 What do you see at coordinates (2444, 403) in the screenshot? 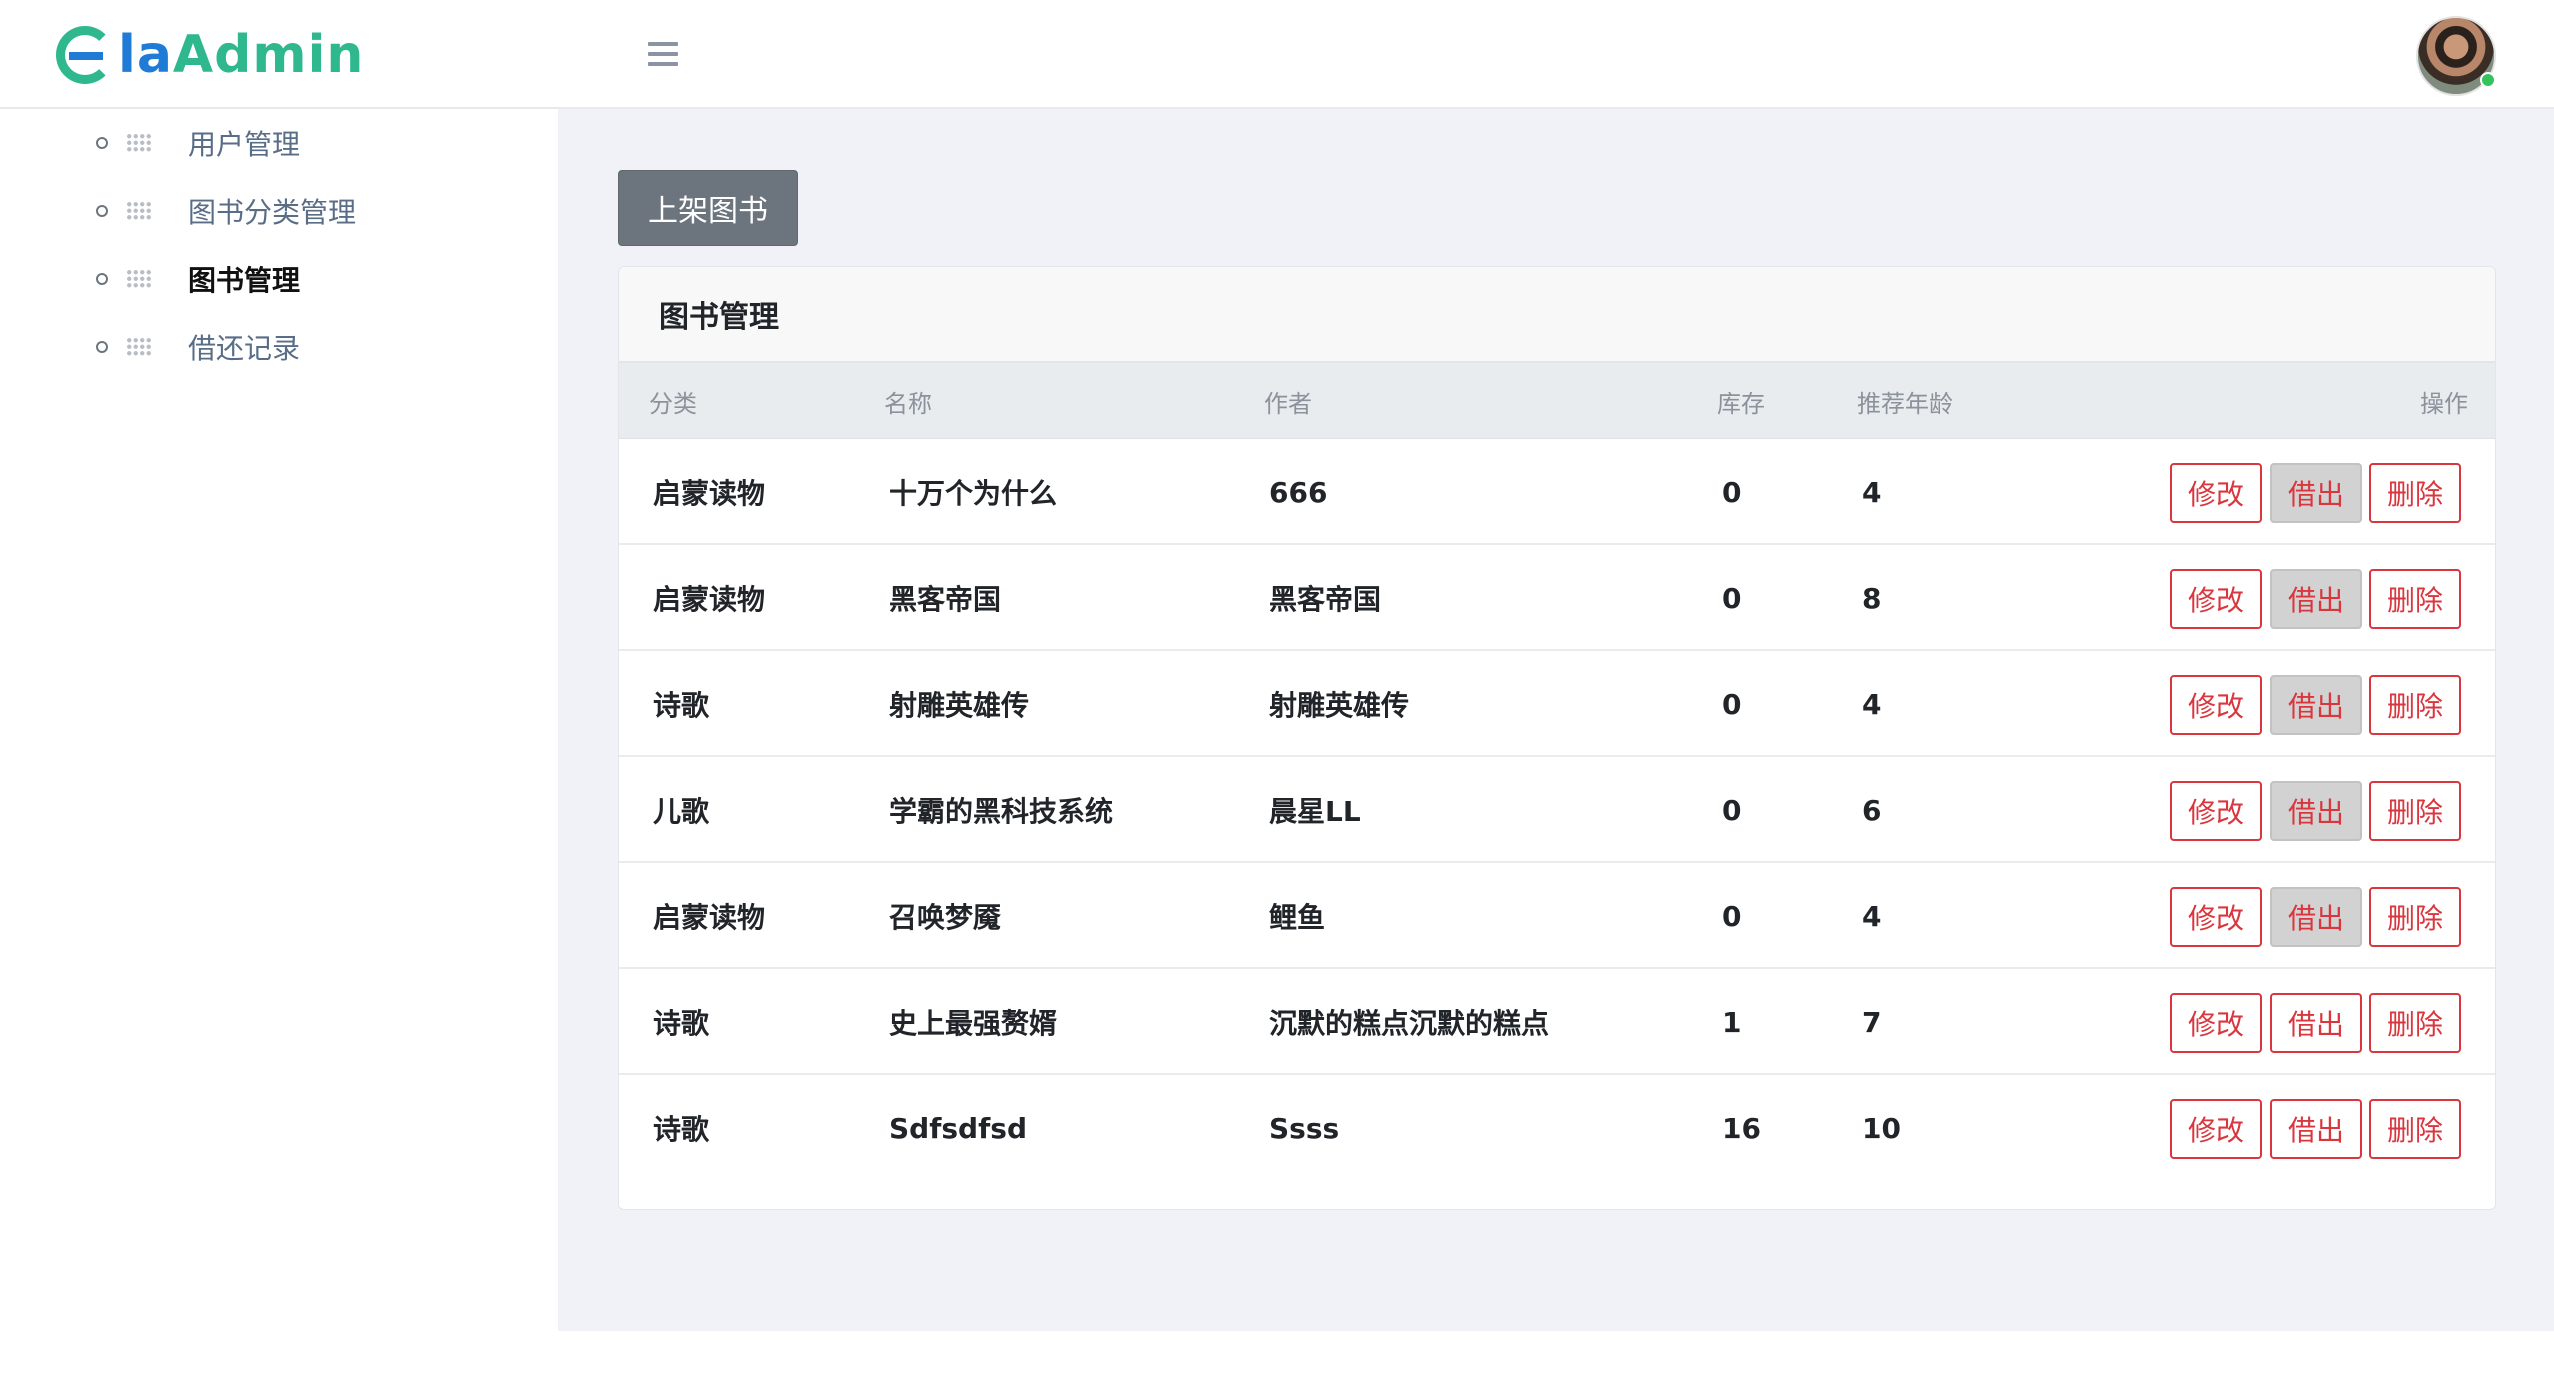
I see `column-header-actions: 操作` at bounding box center [2444, 403].